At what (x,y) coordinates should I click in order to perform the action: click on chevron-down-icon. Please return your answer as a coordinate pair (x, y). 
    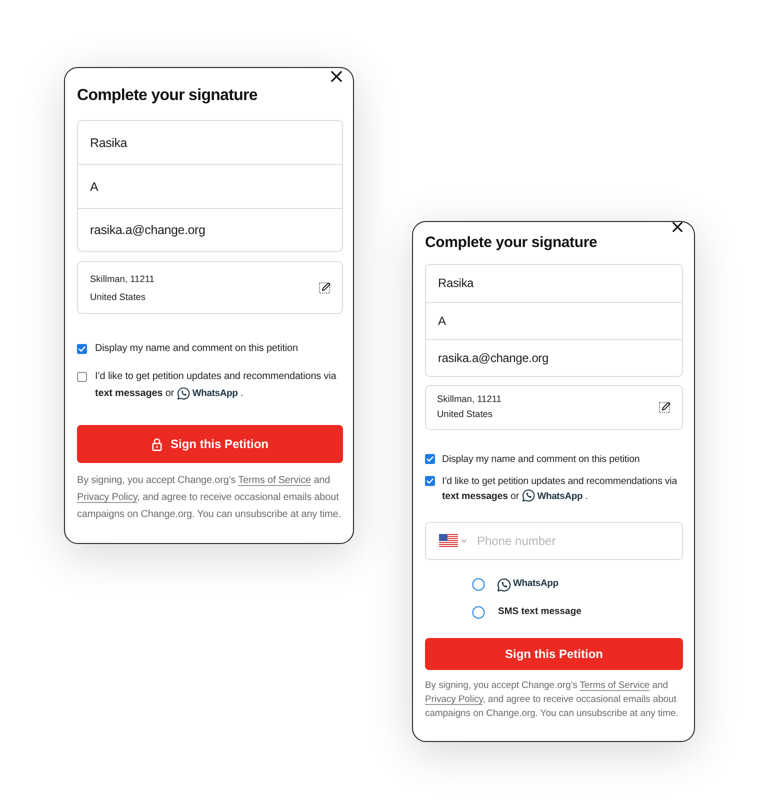
    Looking at the image, I should click on (464, 540).